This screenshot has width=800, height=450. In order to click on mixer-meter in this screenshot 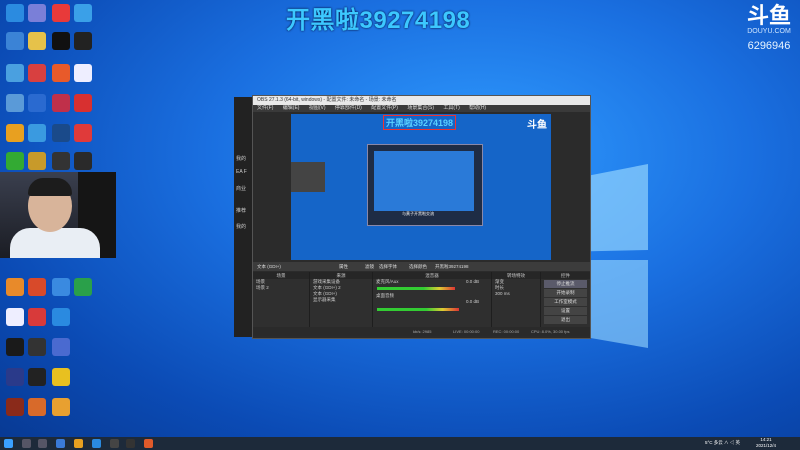, I will do `click(416, 288)`.